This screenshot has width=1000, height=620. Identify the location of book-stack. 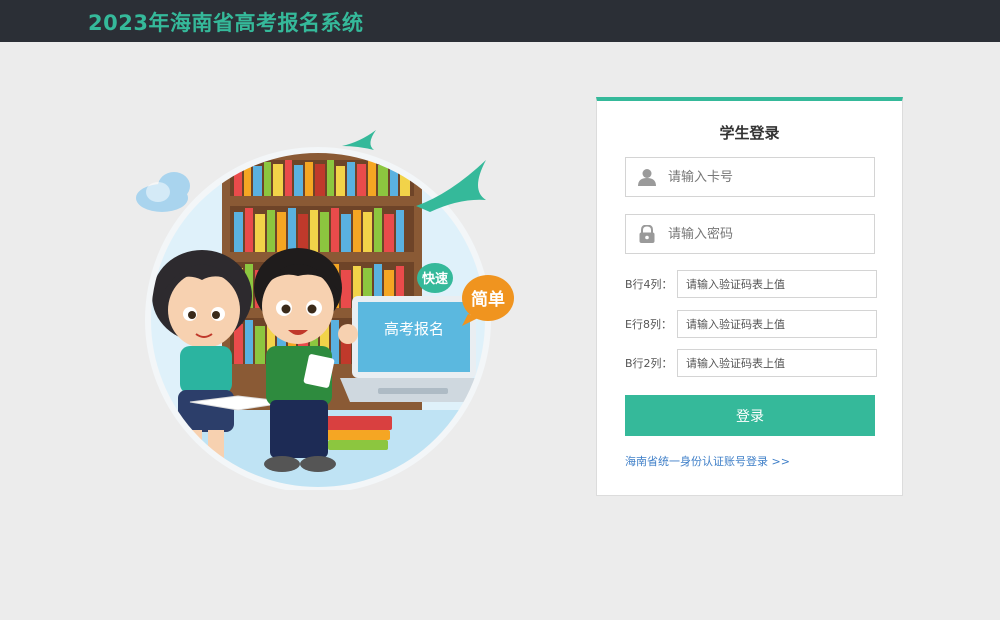
(357, 433).